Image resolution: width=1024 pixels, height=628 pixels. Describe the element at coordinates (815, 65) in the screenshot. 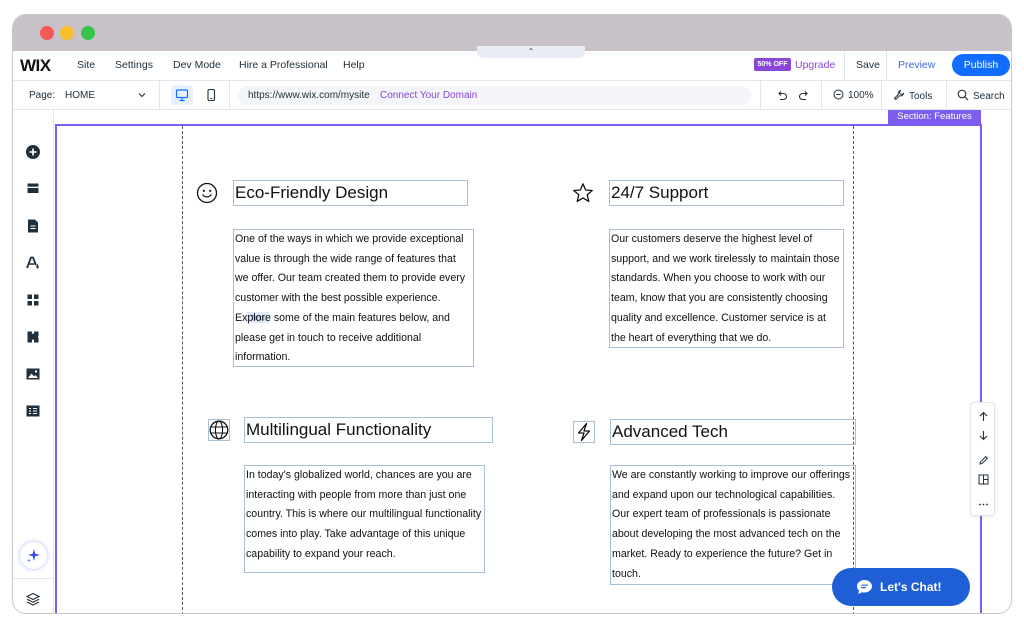

I see `upgrade-link: Upgrade` at that location.